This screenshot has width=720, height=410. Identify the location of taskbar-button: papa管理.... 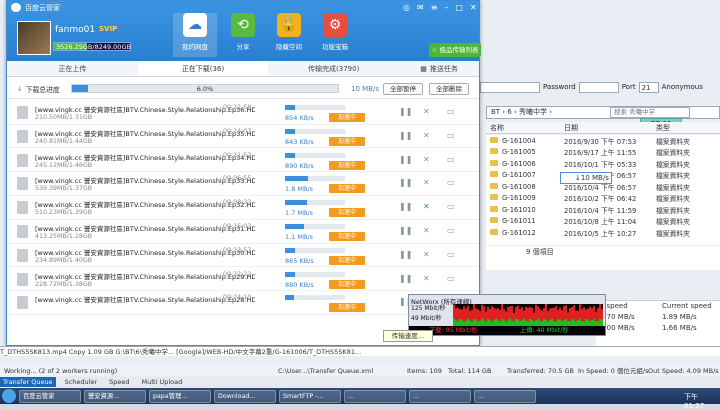
(180, 396).